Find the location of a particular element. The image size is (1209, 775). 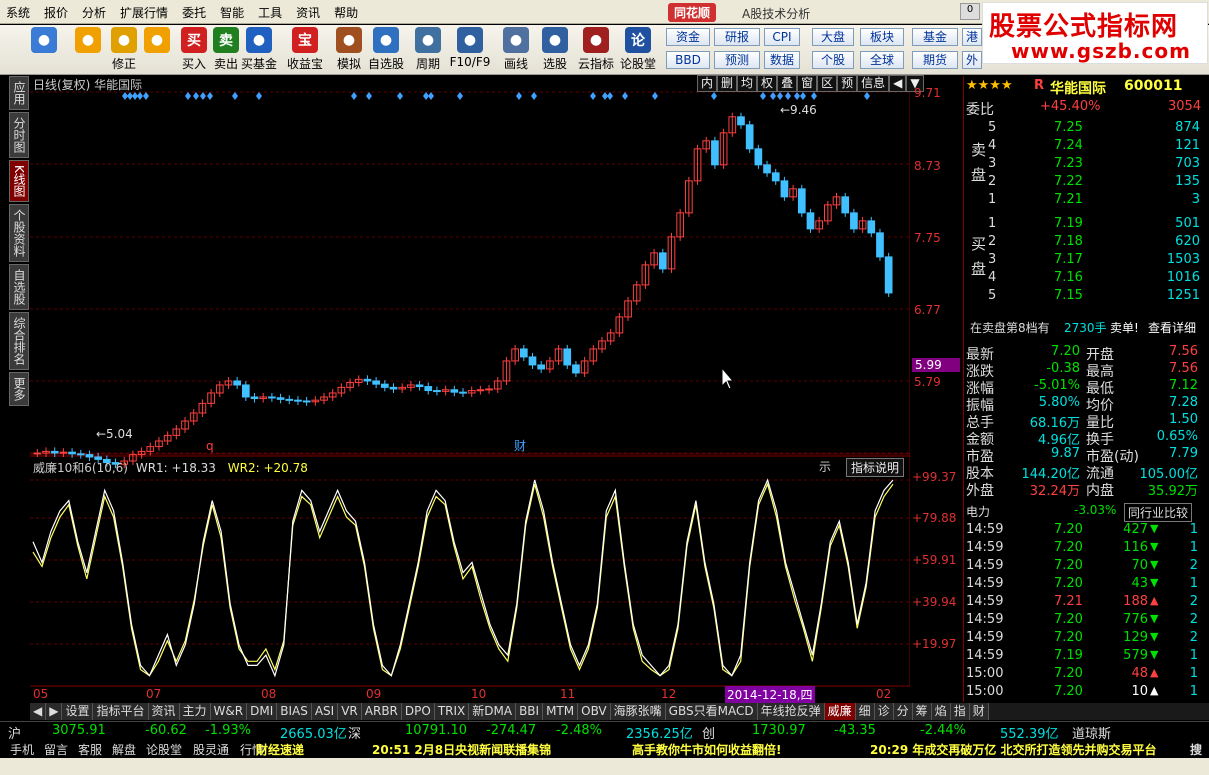

news-item-4: 搜 is located at coordinates (1196, 749).